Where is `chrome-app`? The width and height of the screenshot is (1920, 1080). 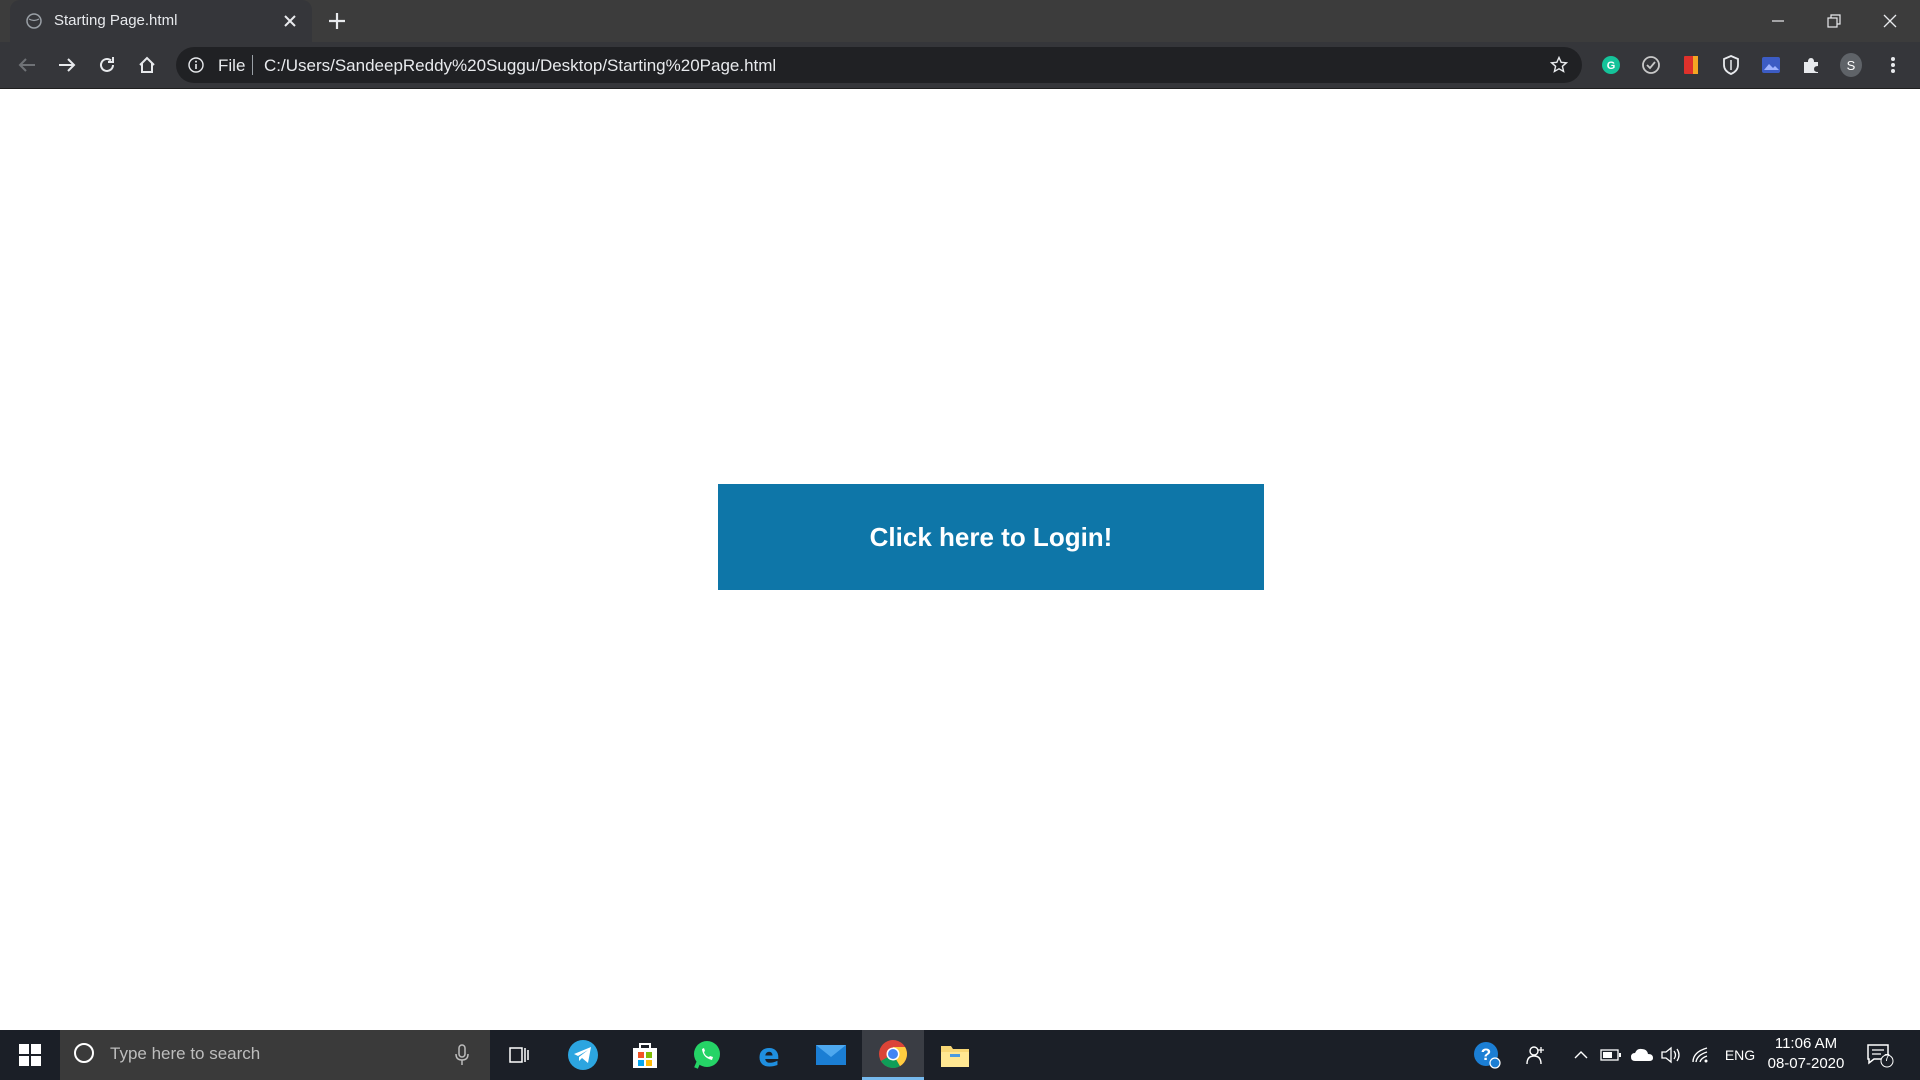
chrome-app is located at coordinates (893, 1055).